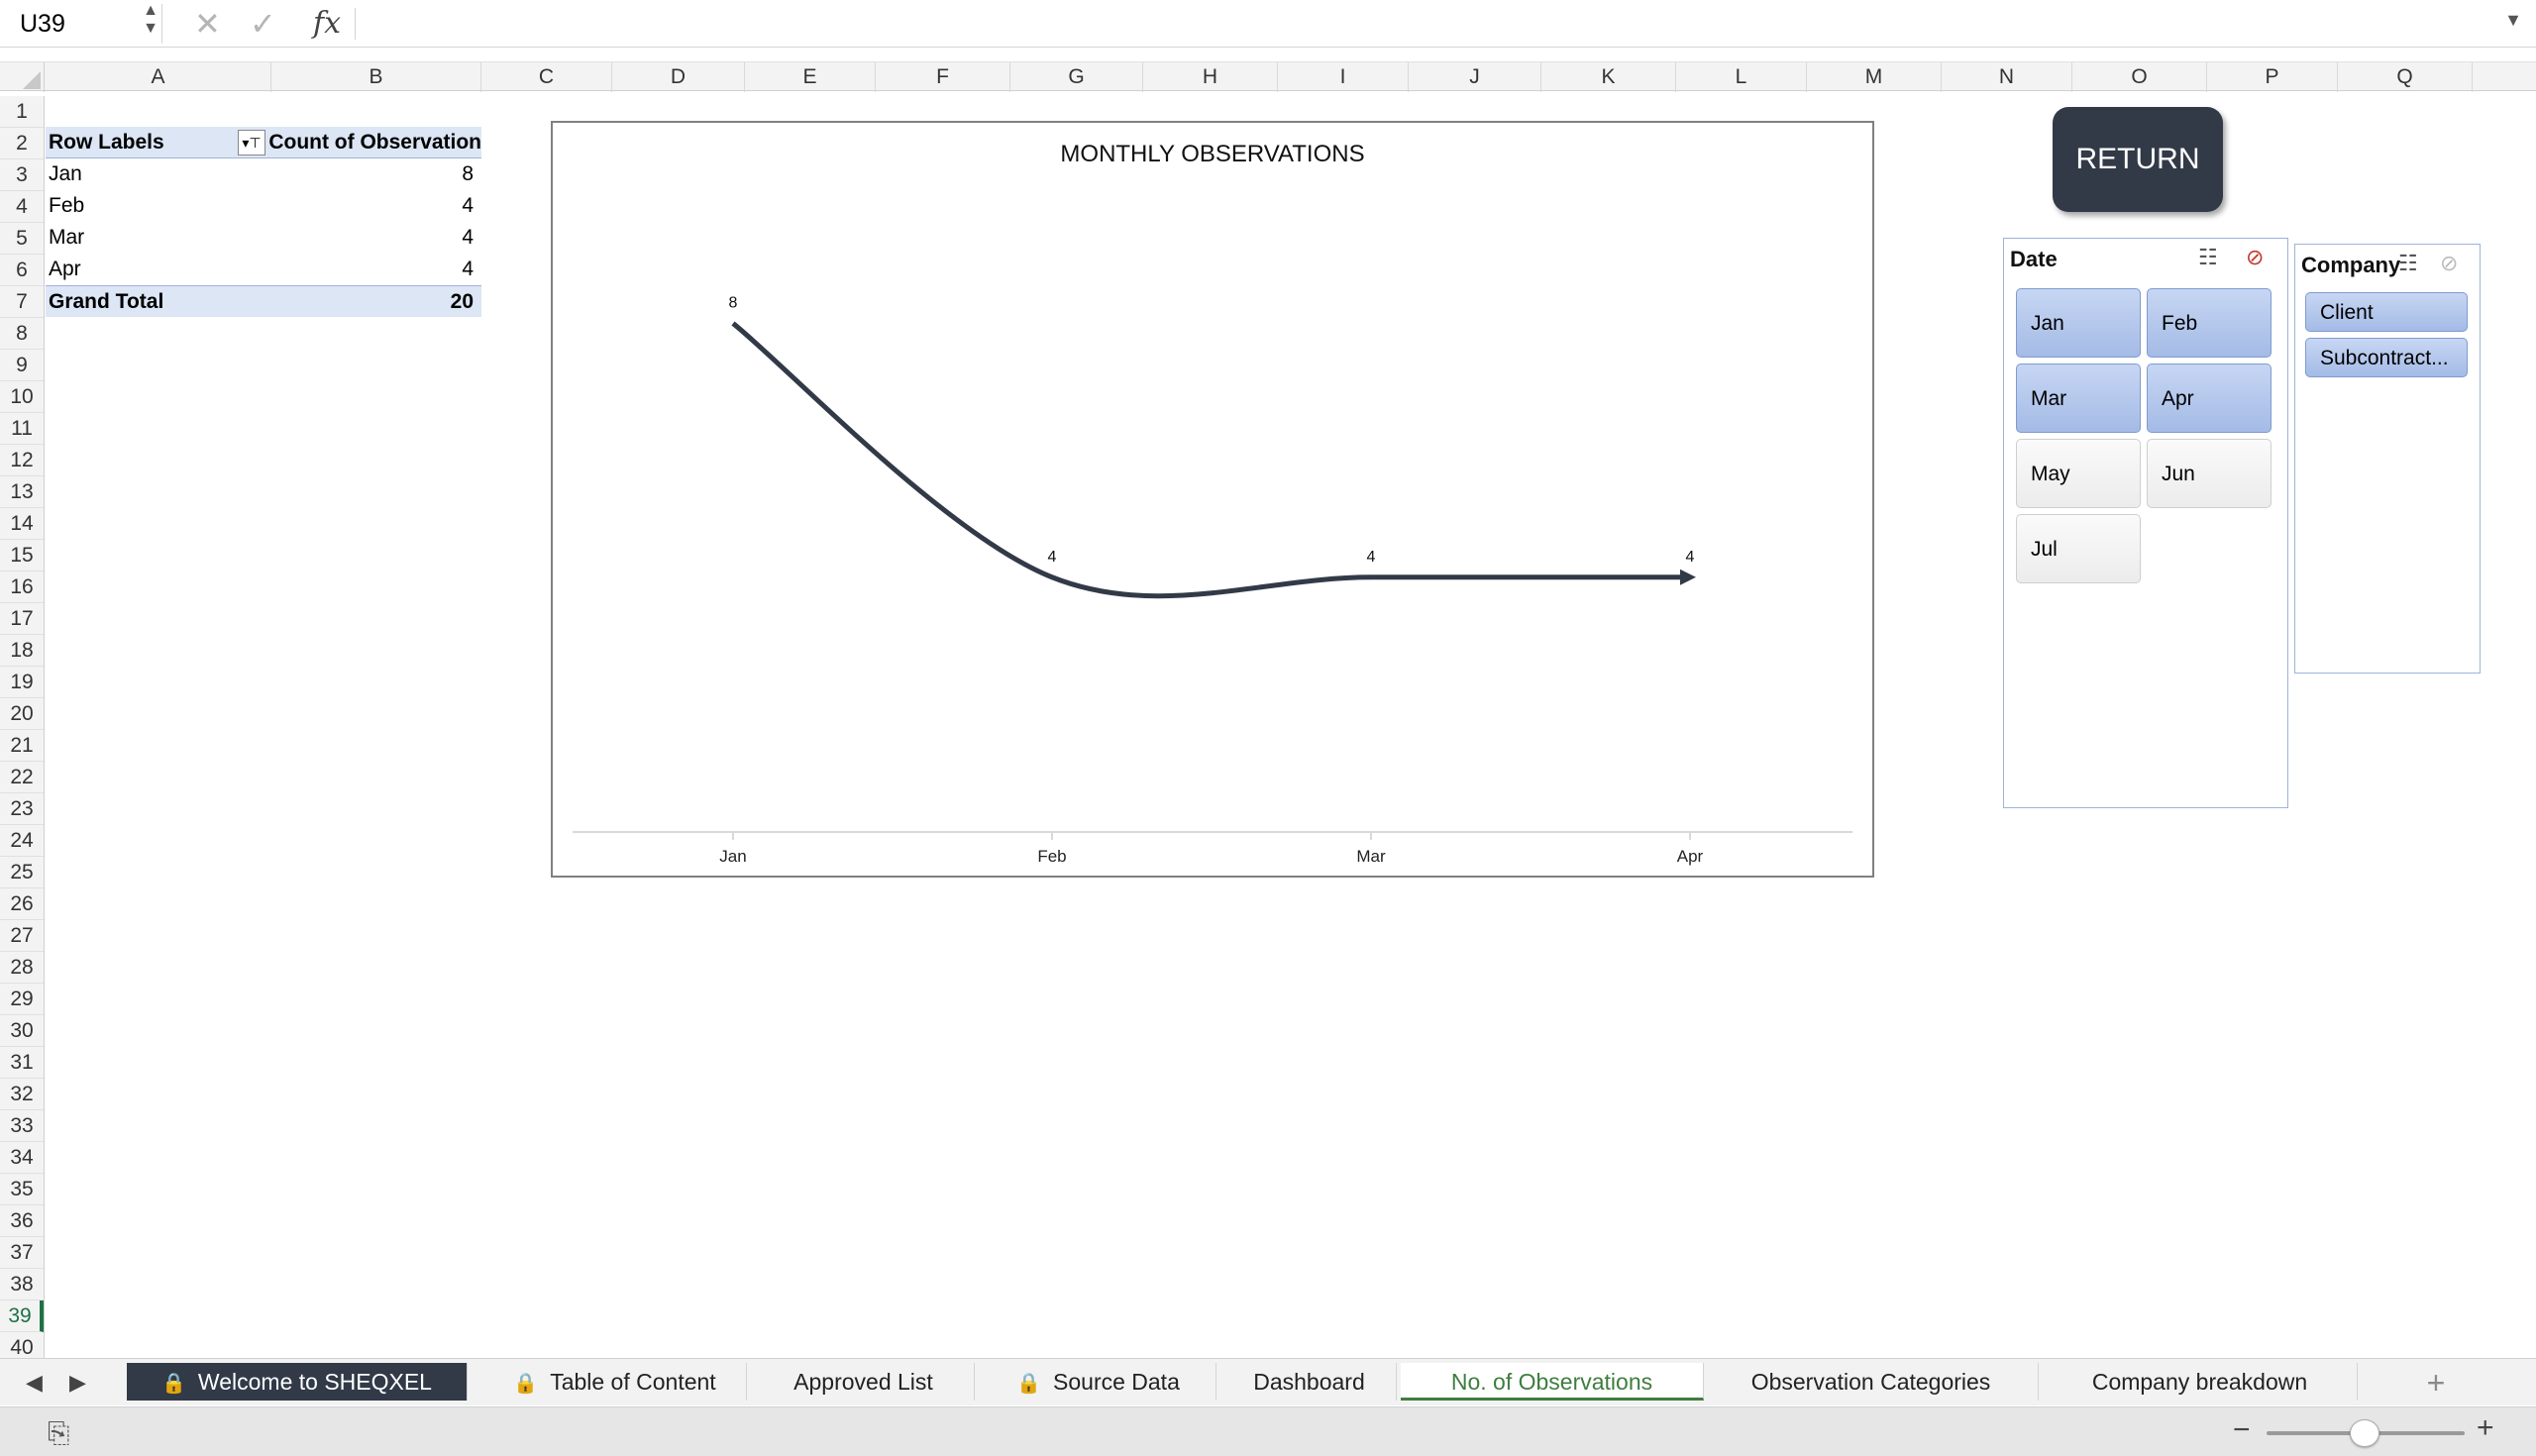  I want to click on page-layout-icon: ⎘, so click(58, 1433).